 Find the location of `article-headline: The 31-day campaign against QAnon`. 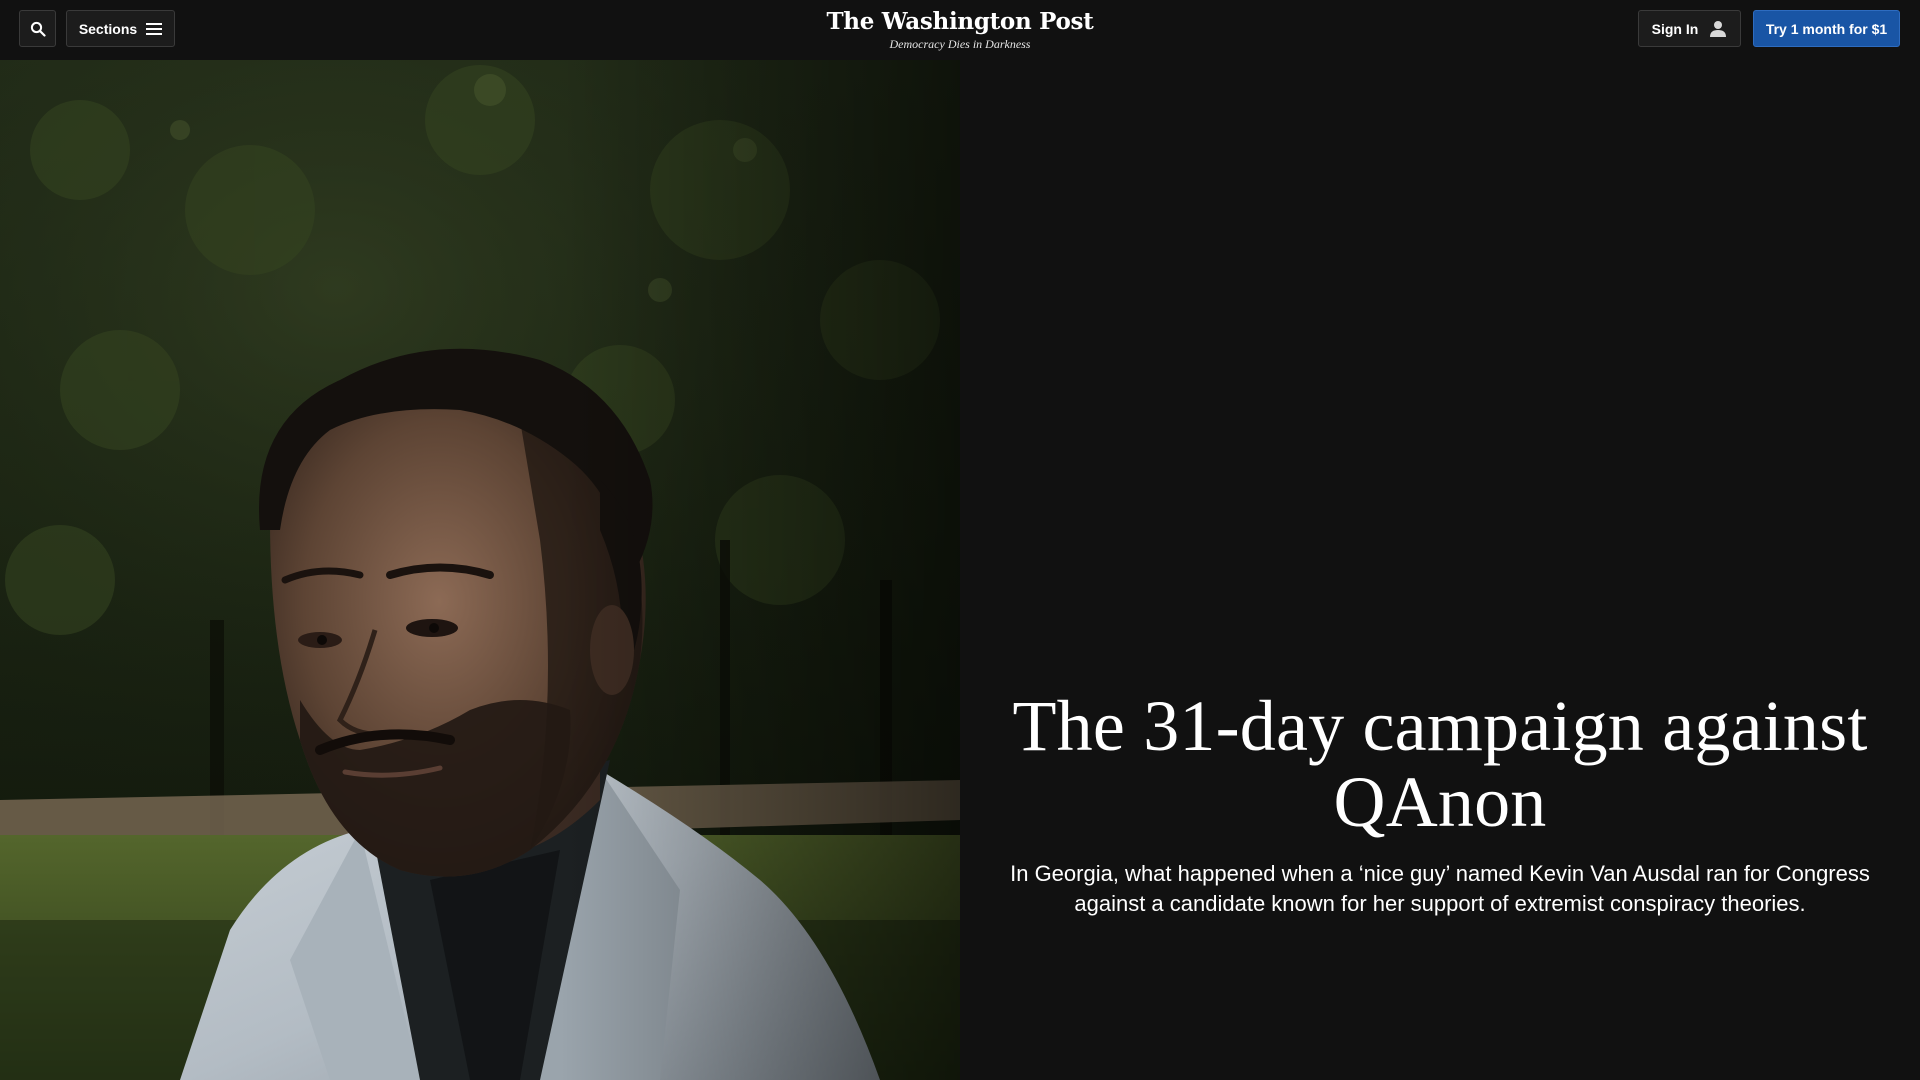

article-headline: The 31-day campaign against QAnon is located at coordinates (1440, 764).